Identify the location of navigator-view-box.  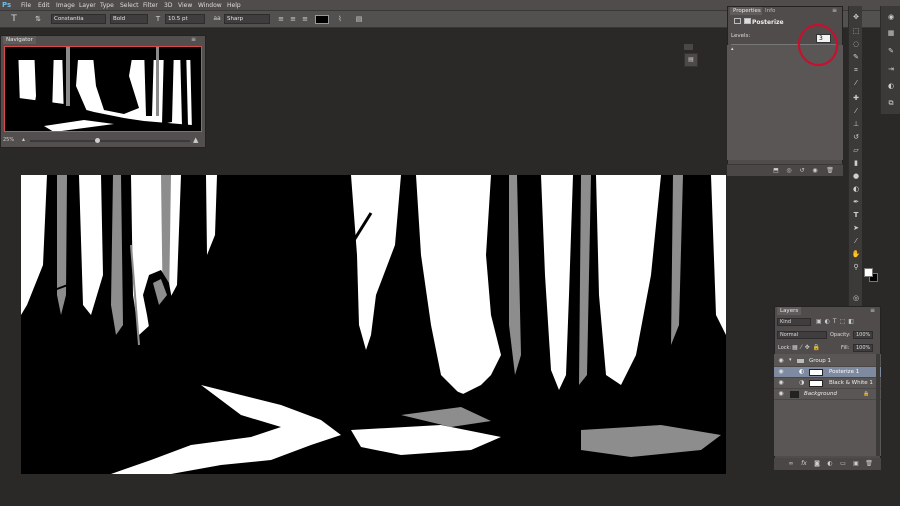
(103, 89).